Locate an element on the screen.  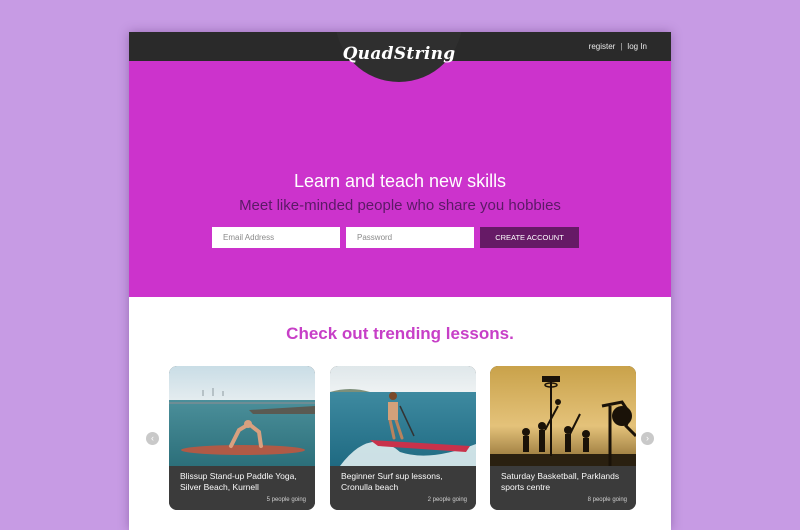
register-link: register is located at coordinates (602, 46).